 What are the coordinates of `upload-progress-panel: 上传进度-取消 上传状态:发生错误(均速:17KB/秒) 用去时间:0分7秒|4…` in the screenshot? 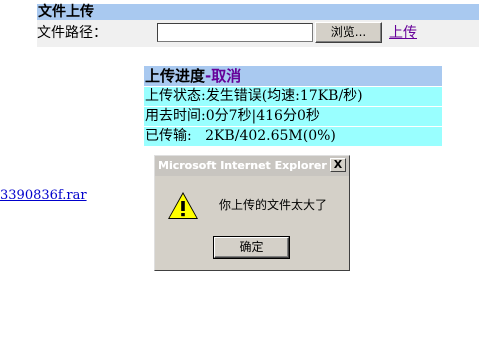 It's located at (293, 106).